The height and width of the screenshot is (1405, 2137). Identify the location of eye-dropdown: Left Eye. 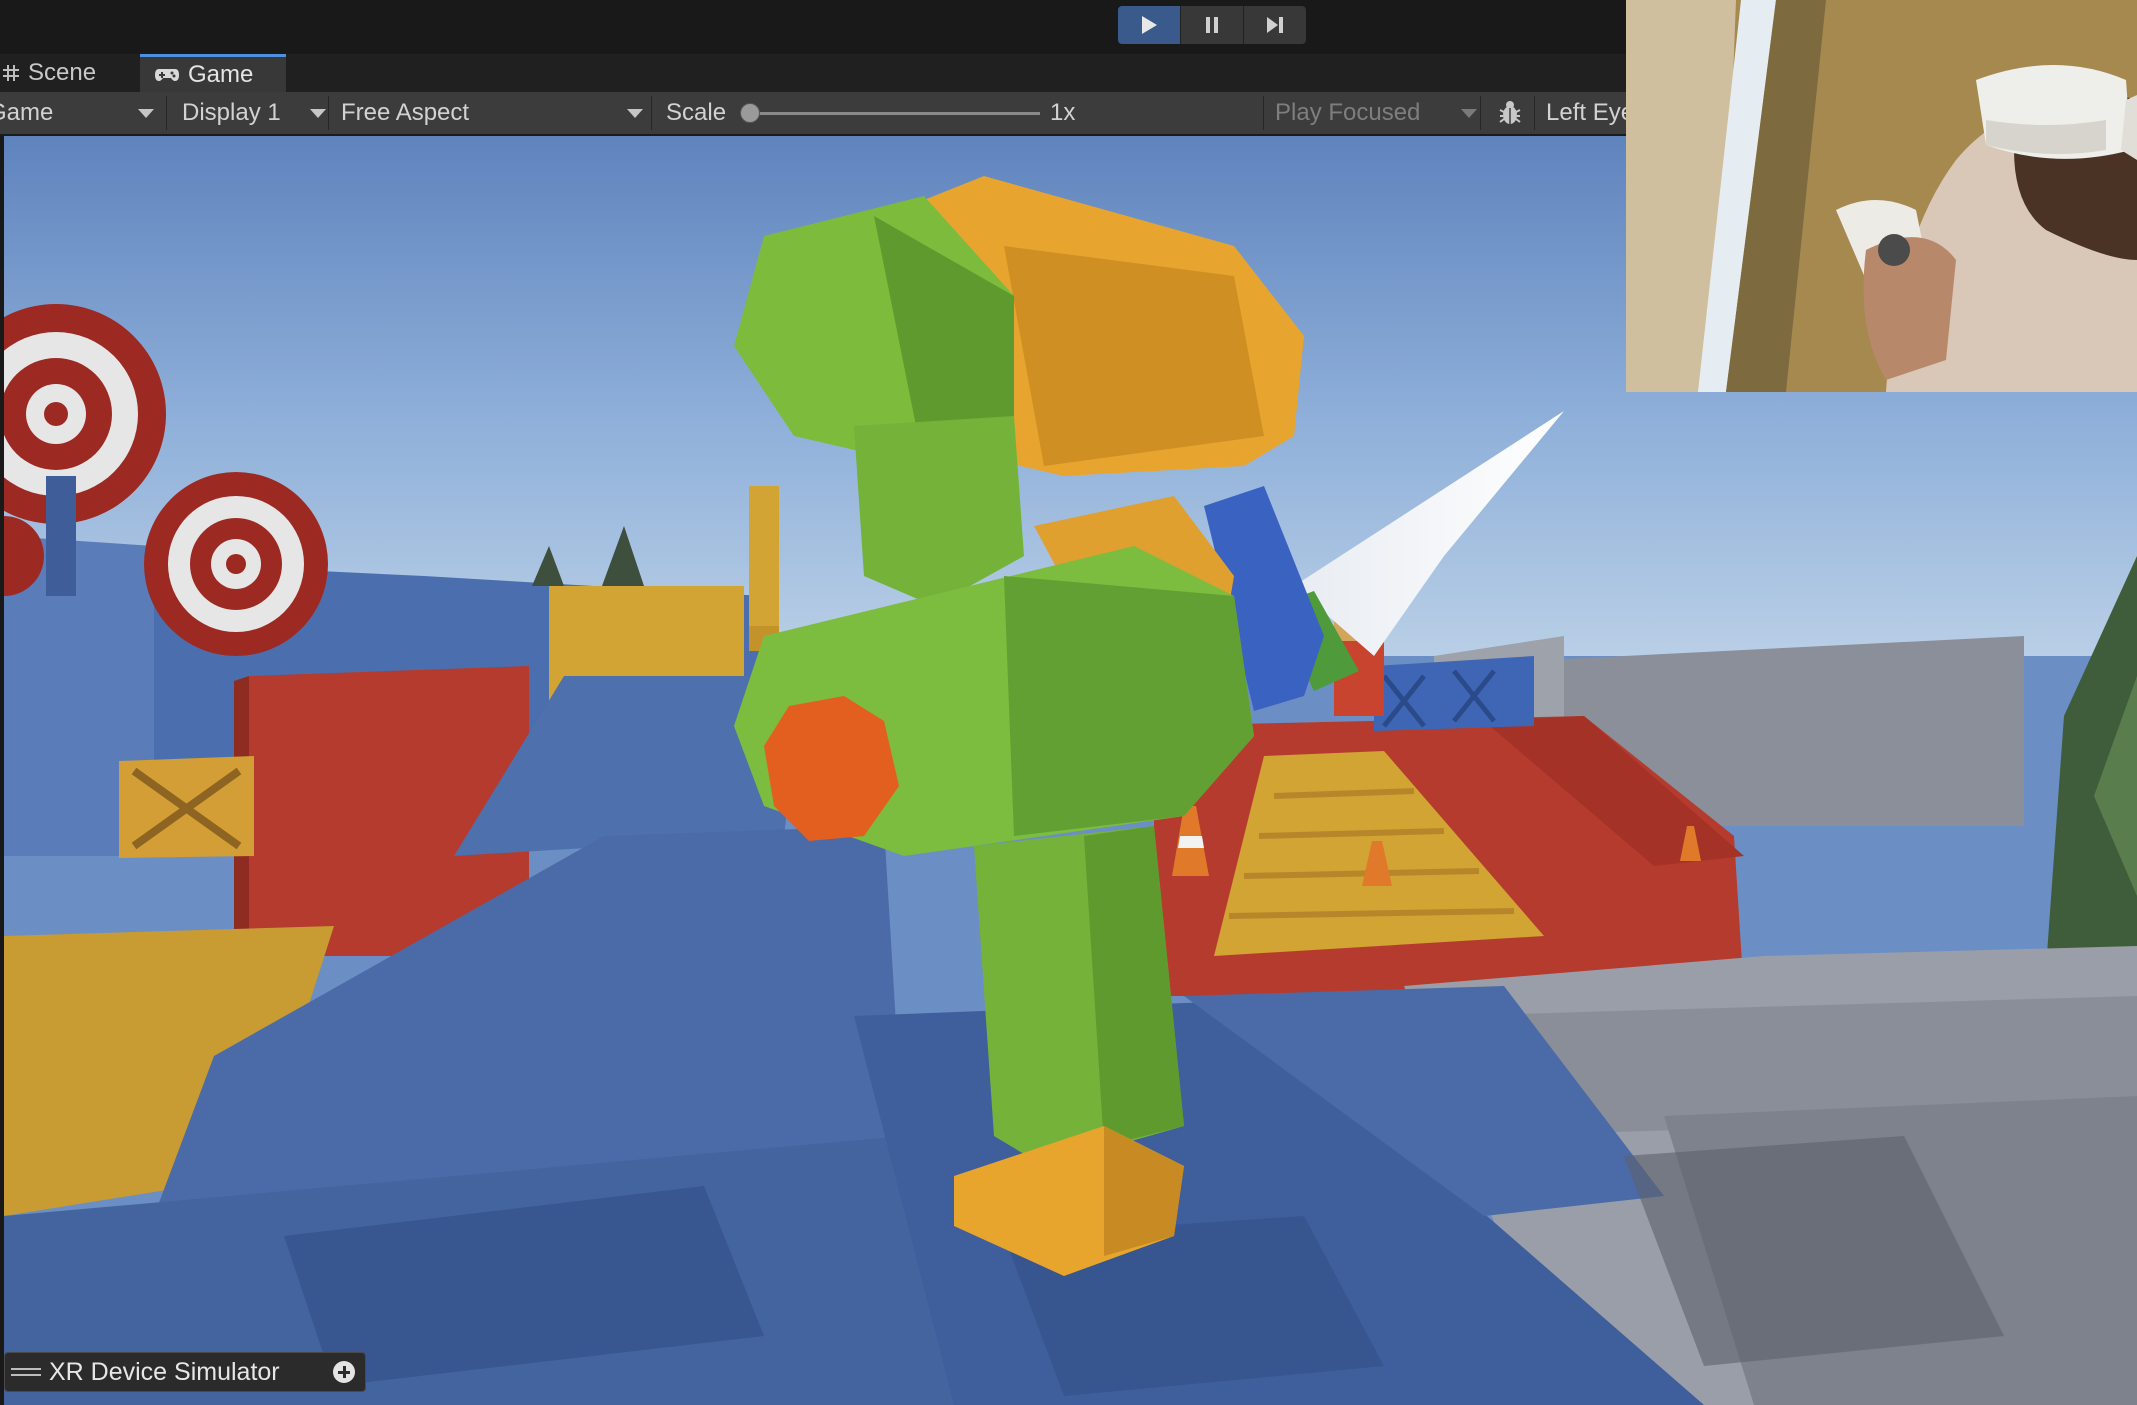
(1590, 113).